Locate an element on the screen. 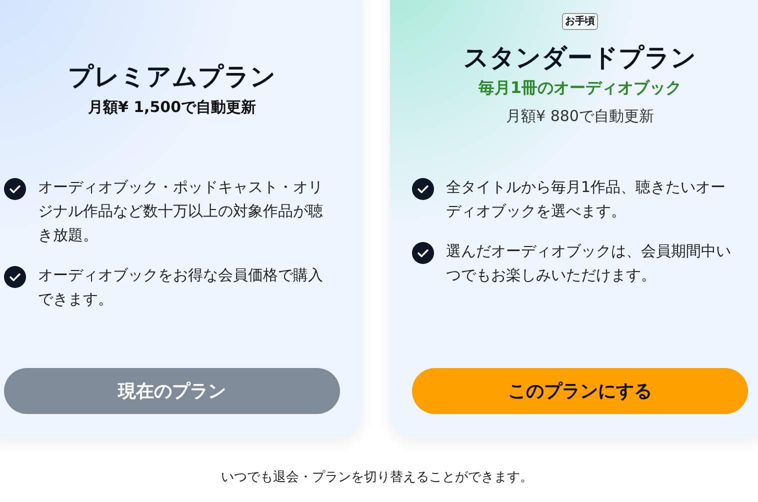 Image resolution: width=758 pixels, height=502 pixels. plan-badge: お手頃 is located at coordinates (580, 21).